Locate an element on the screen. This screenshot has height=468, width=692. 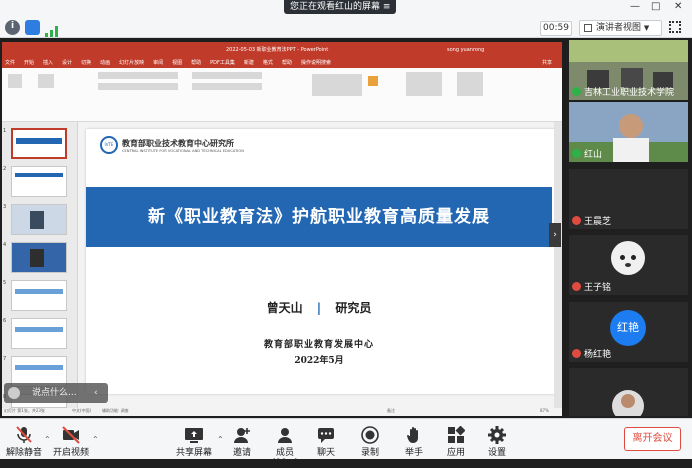
close-icon: ✕ is located at coordinates (678, 6).